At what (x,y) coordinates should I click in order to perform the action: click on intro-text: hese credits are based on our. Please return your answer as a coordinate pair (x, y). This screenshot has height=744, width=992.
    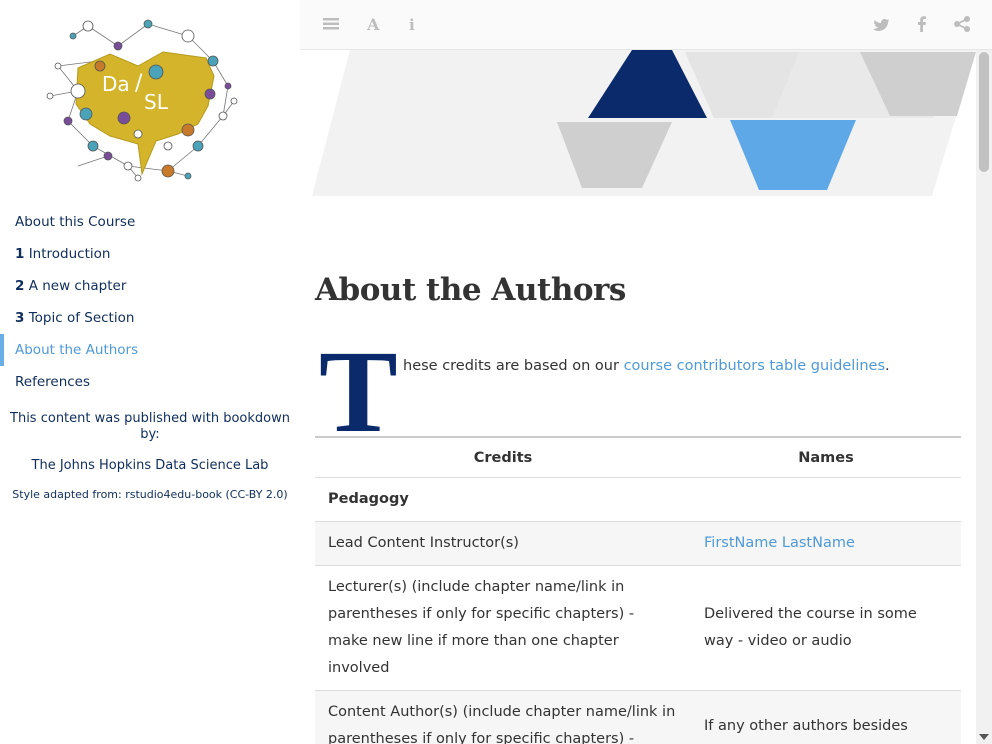
    Looking at the image, I should click on (513, 366).